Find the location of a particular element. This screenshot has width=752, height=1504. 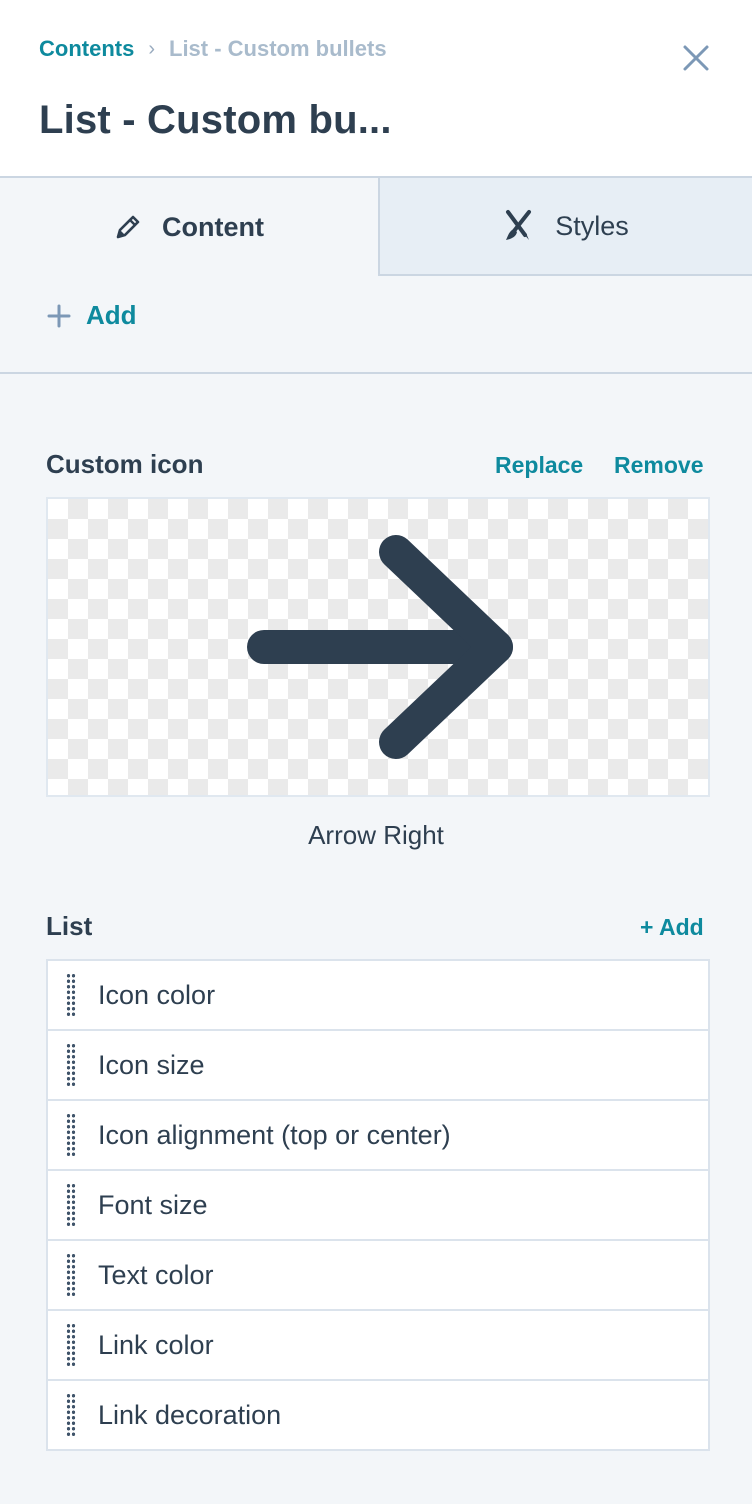

list-item-label: Text color is located at coordinates (156, 1274).